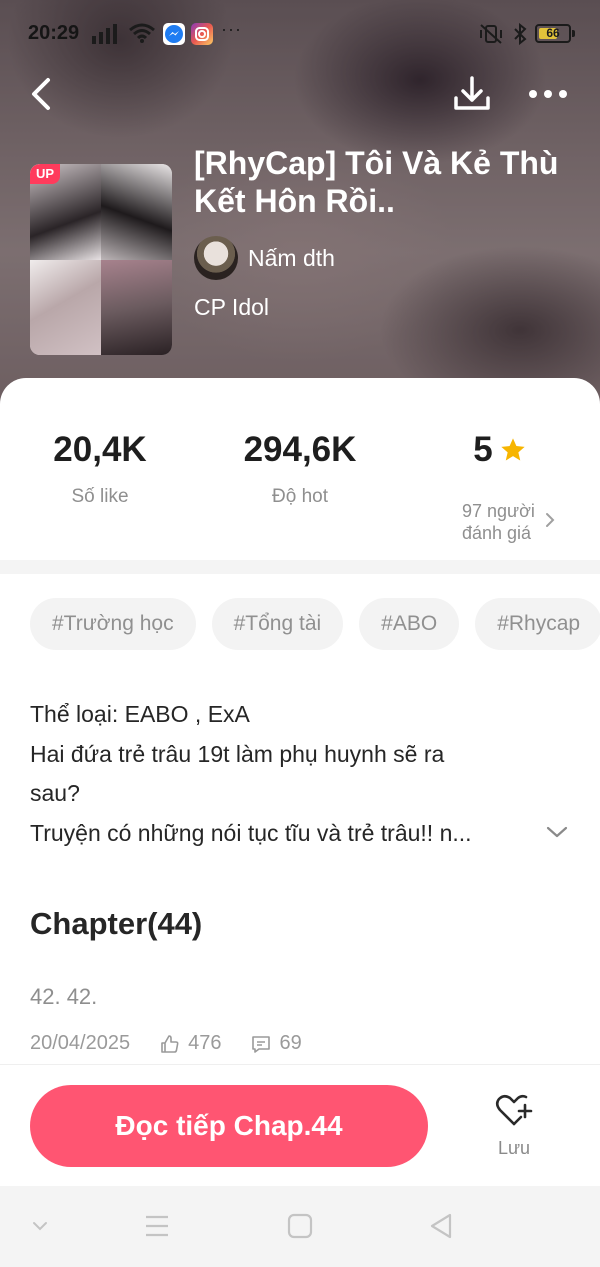 The width and height of the screenshot is (600, 1267). What do you see at coordinates (520, 34) in the screenshot?
I see `bluetooth-icon` at bounding box center [520, 34].